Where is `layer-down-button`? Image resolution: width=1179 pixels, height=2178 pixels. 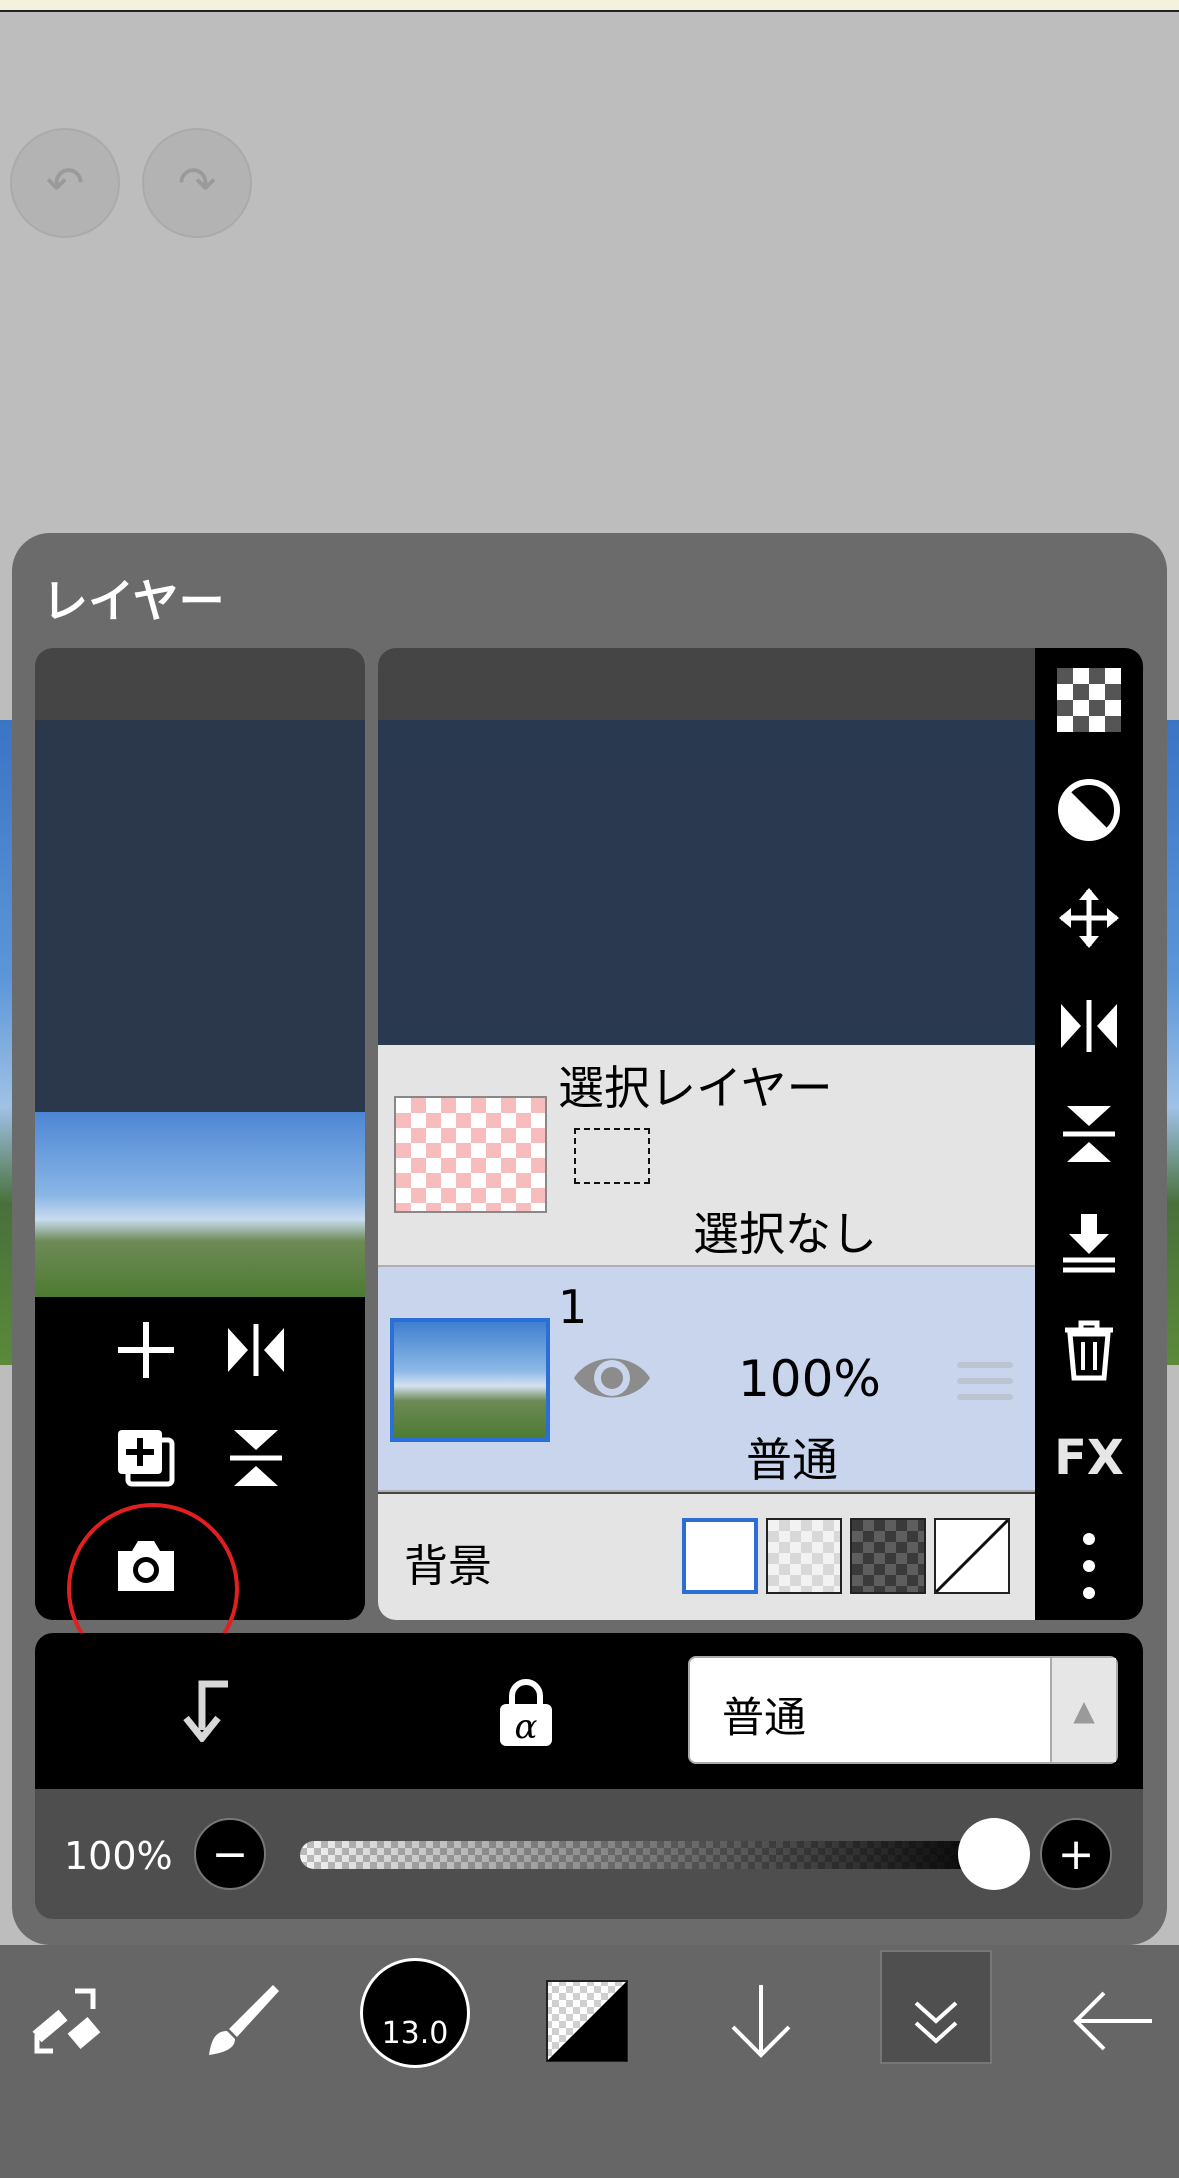 layer-down-button is located at coordinates (761, 2021).